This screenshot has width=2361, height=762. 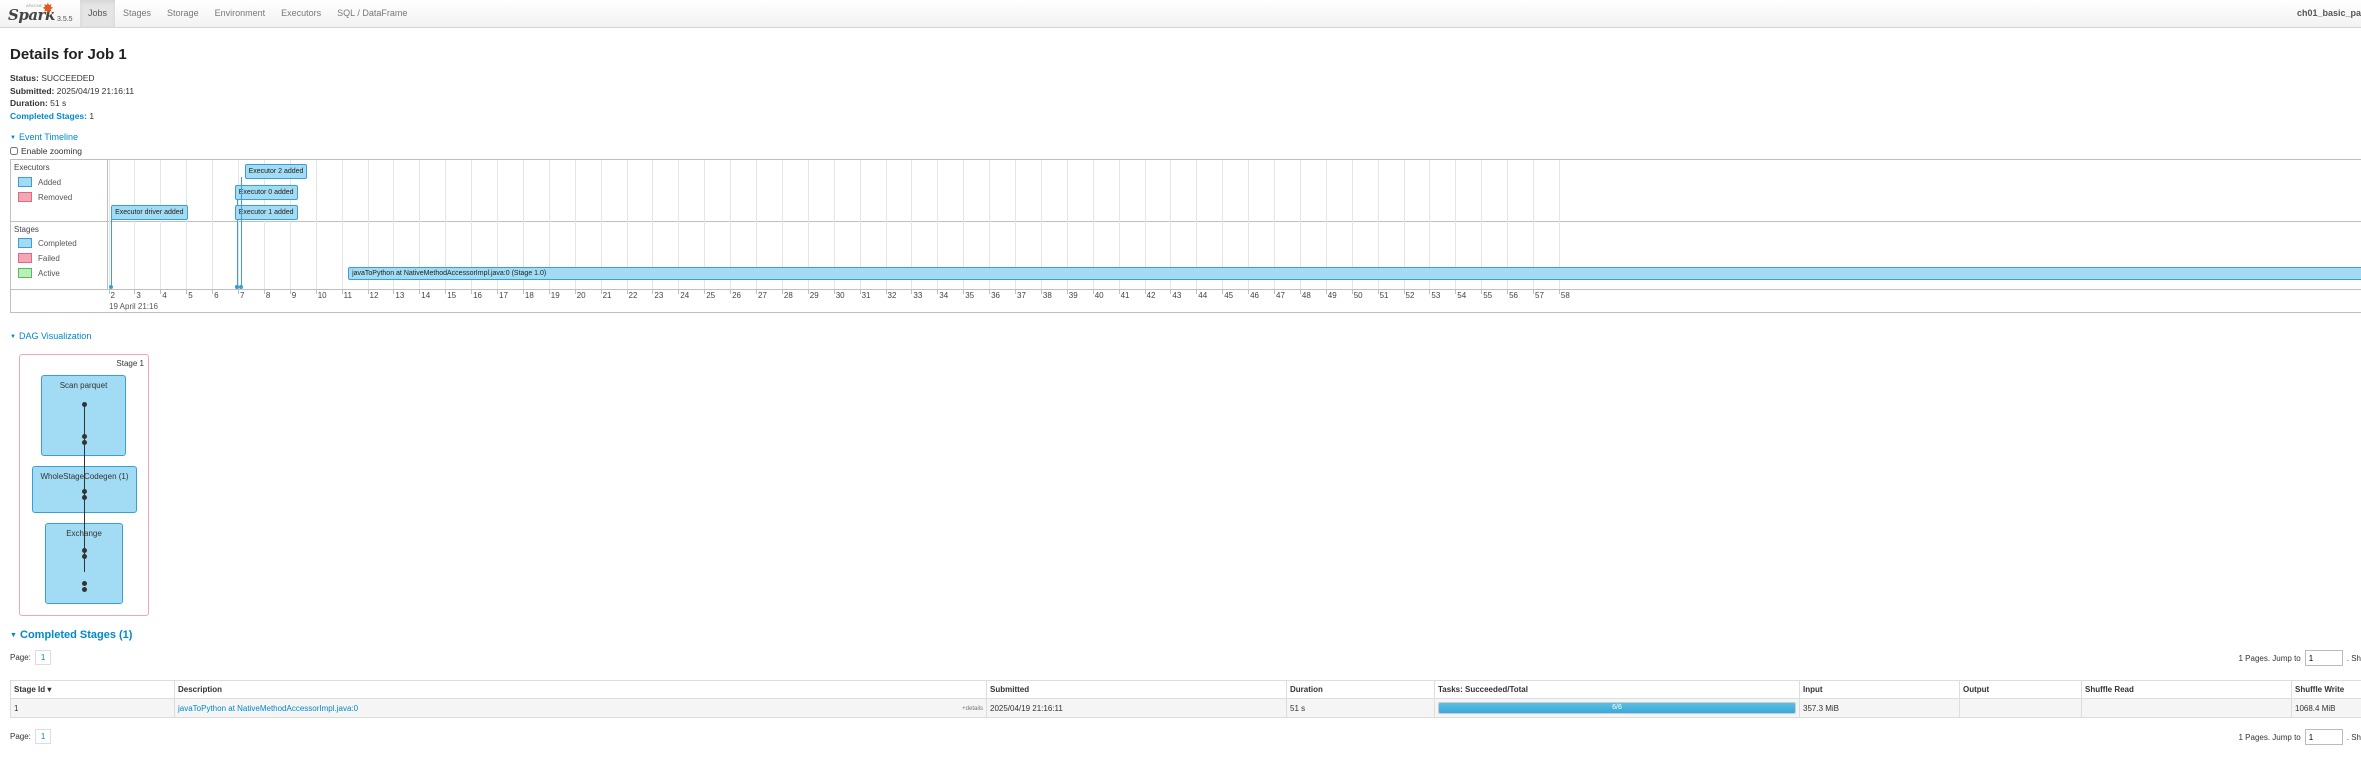 I want to click on nav-tab-jobs: Jobs, so click(x=98, y=13).